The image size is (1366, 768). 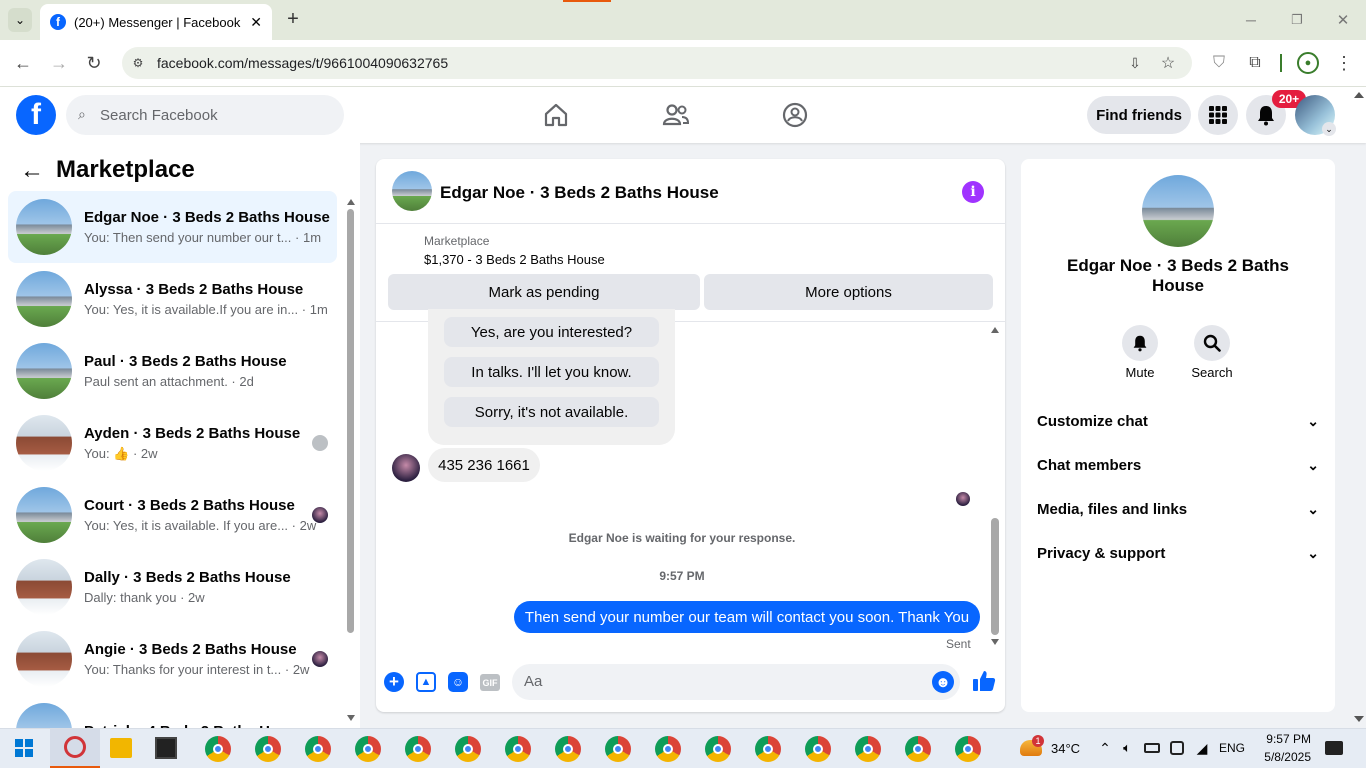 I want to click on new-tab-button: +, so click(x=293, y=19).